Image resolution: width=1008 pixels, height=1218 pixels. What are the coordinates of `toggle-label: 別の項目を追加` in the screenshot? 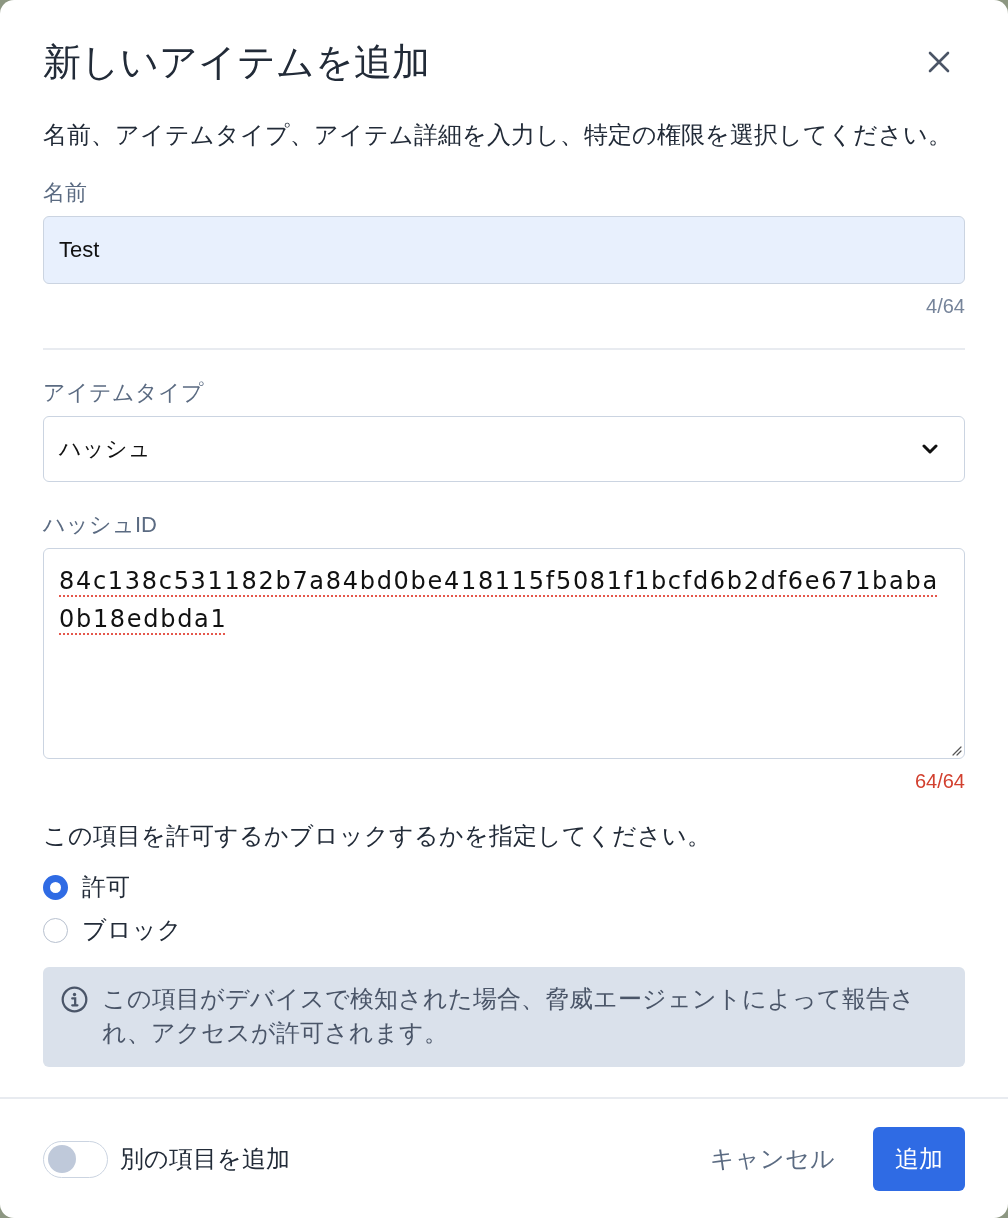 It's located at (205, 1159).